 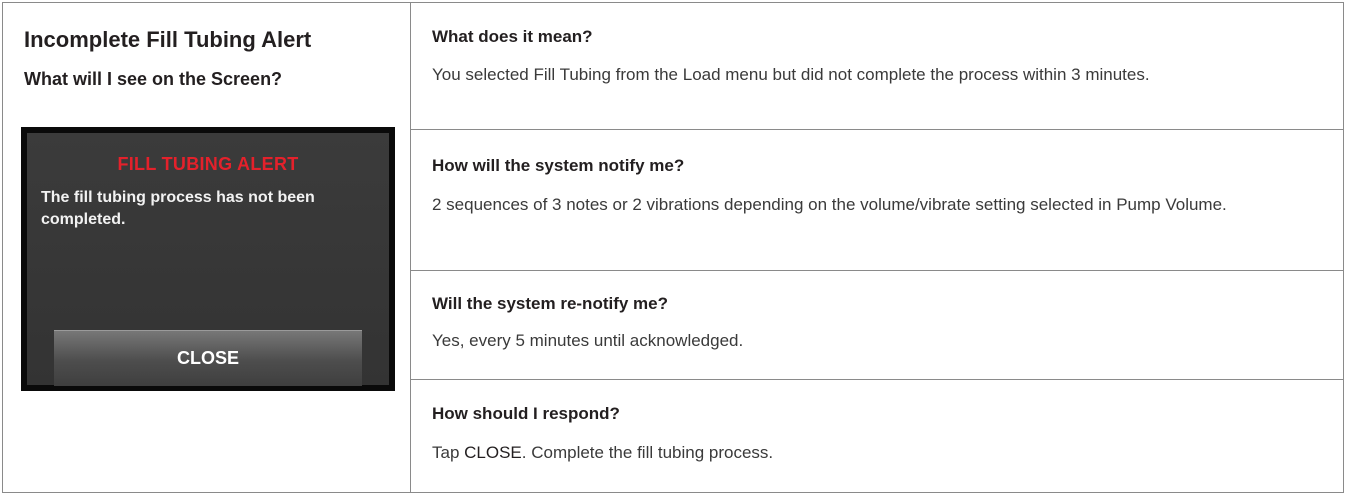 I want to click on question: How should I respond?, so click(x=526, y=413).